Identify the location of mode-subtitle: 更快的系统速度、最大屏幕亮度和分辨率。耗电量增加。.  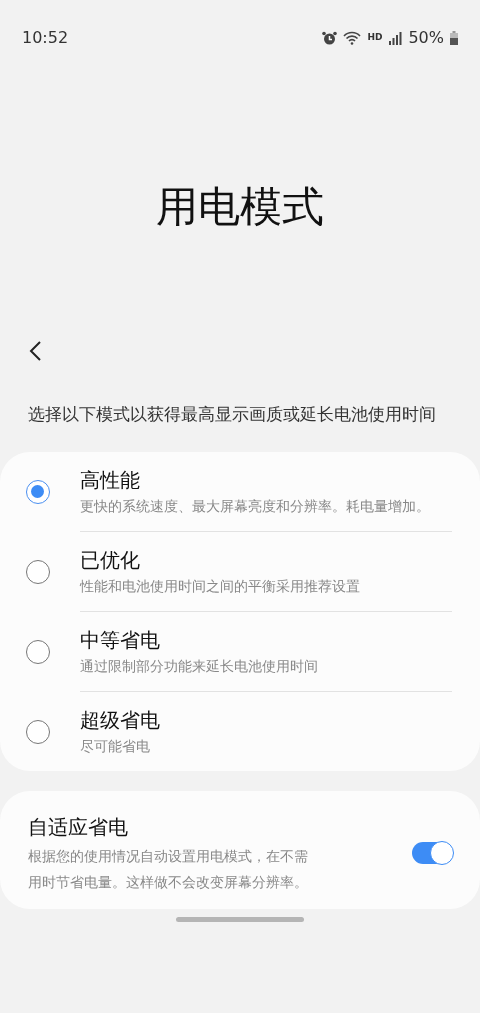
(255, 506).